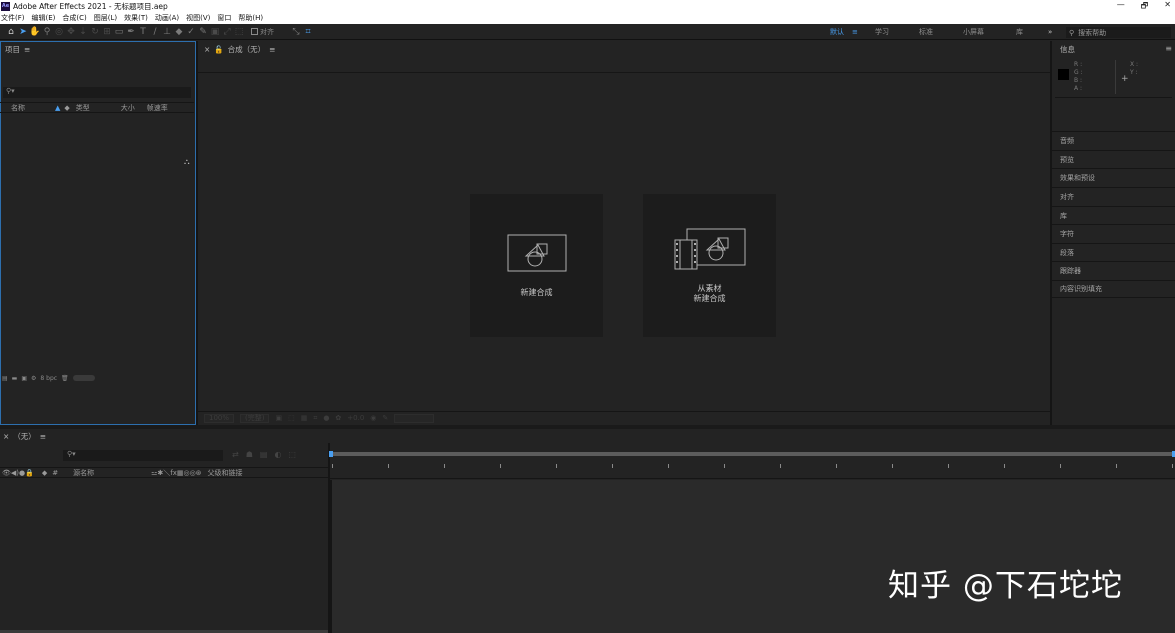  What do you see at coordinates (250, 18) in the screenshot?
I see `menu-help: 帮助(H)` at bounding box center [250, 18].